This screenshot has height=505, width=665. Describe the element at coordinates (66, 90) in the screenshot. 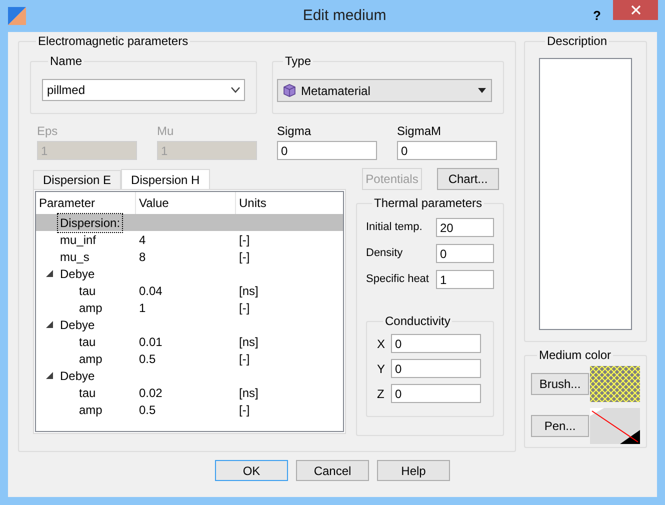

I see `combo-value: pillmed` at that location.